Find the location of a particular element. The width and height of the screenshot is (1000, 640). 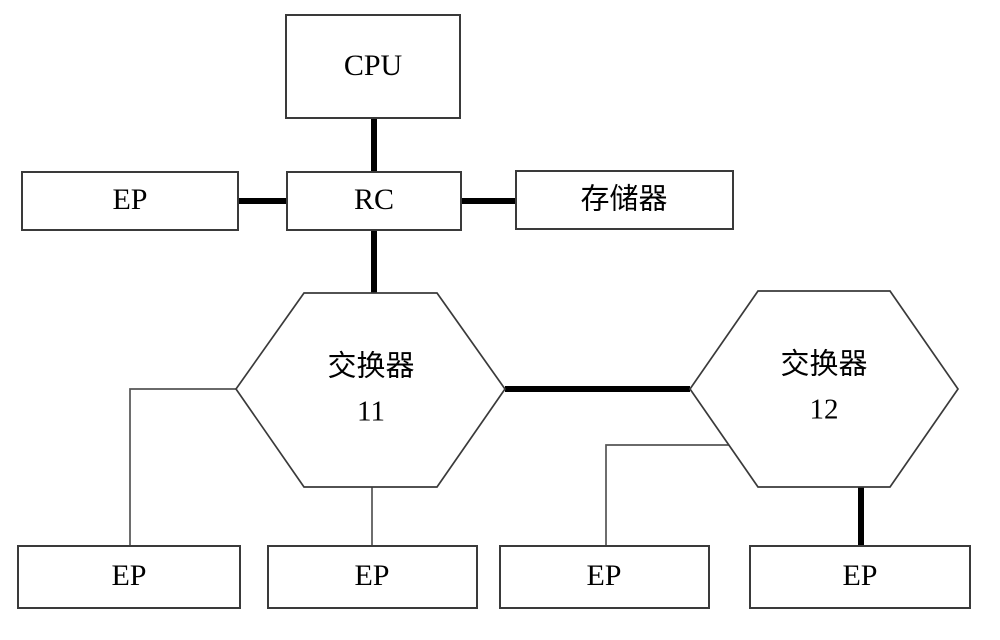

node-memory: 存储器 is located at coordinates (624, 200).